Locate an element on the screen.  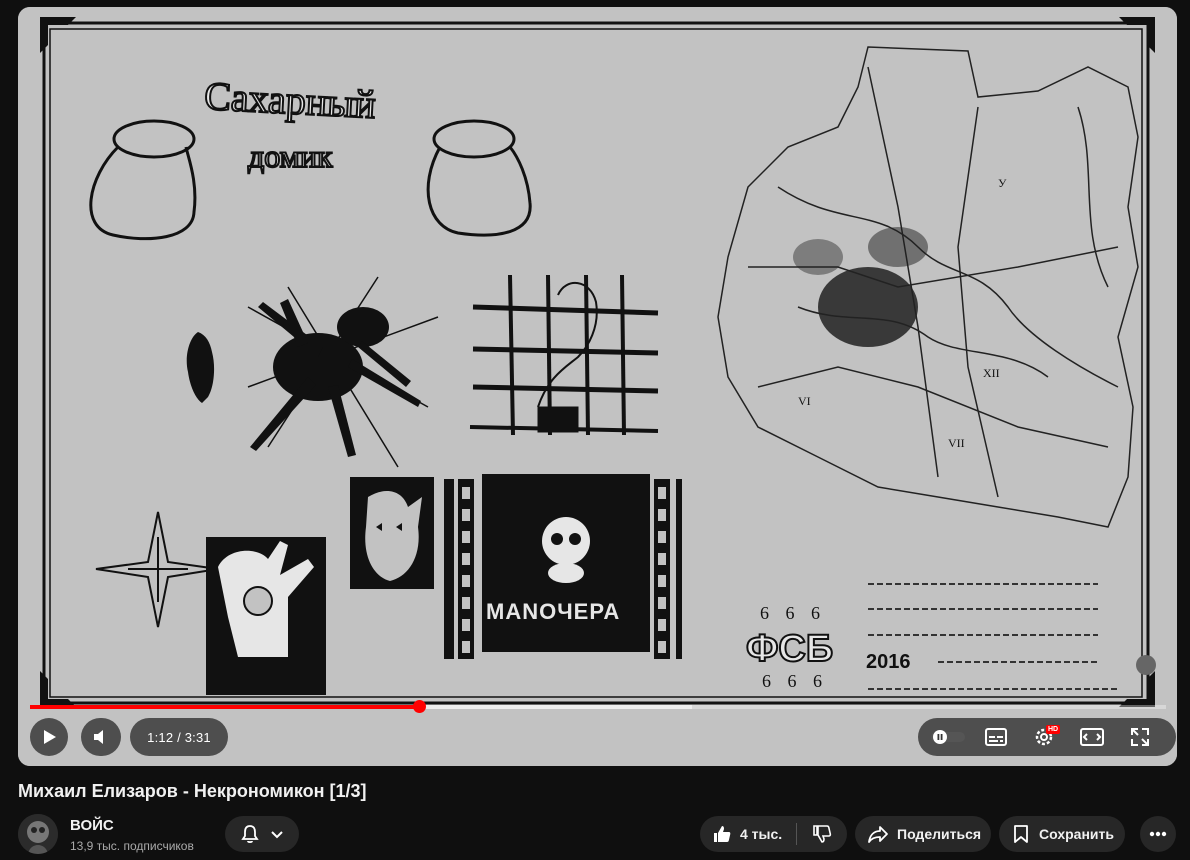
hd-badge: HD is located at coordinates (1053, 729).